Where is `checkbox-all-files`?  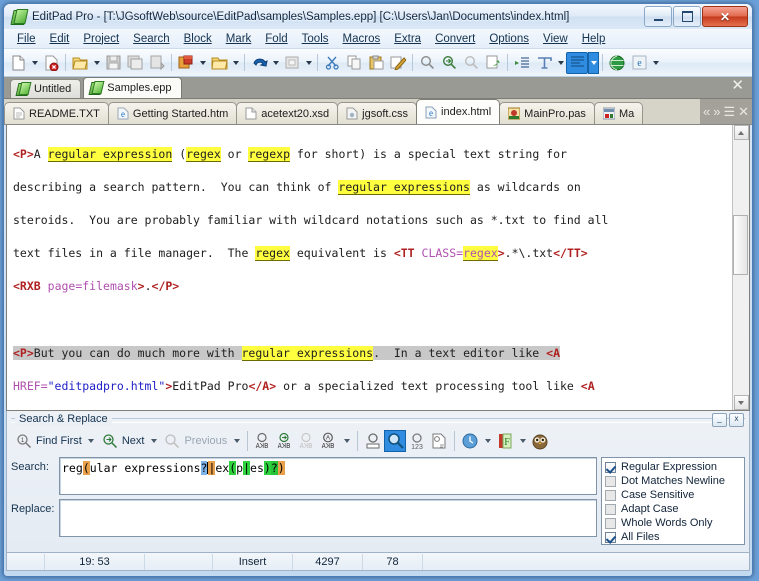
checkbox-all-files is located at coordinates (610, 537).